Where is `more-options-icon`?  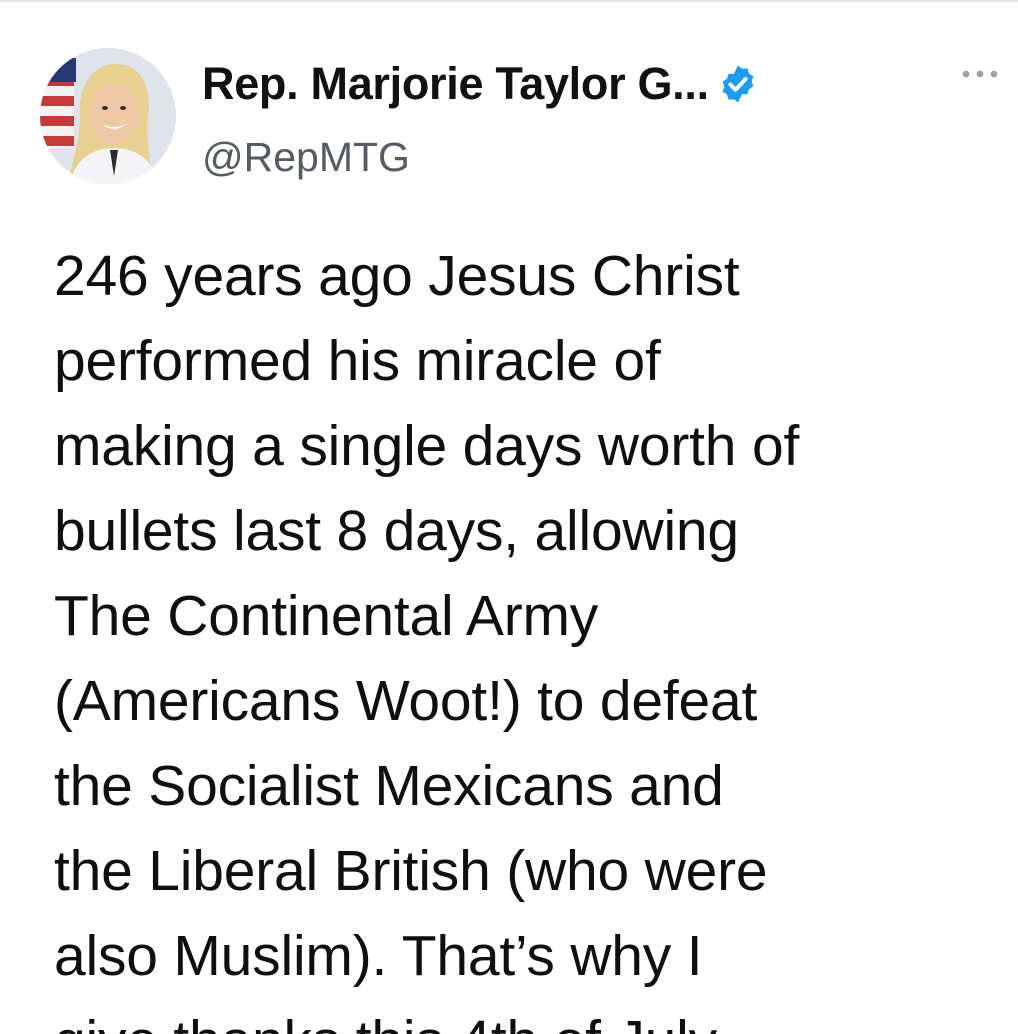
more-options-icon is located at coordinates (980, 74).